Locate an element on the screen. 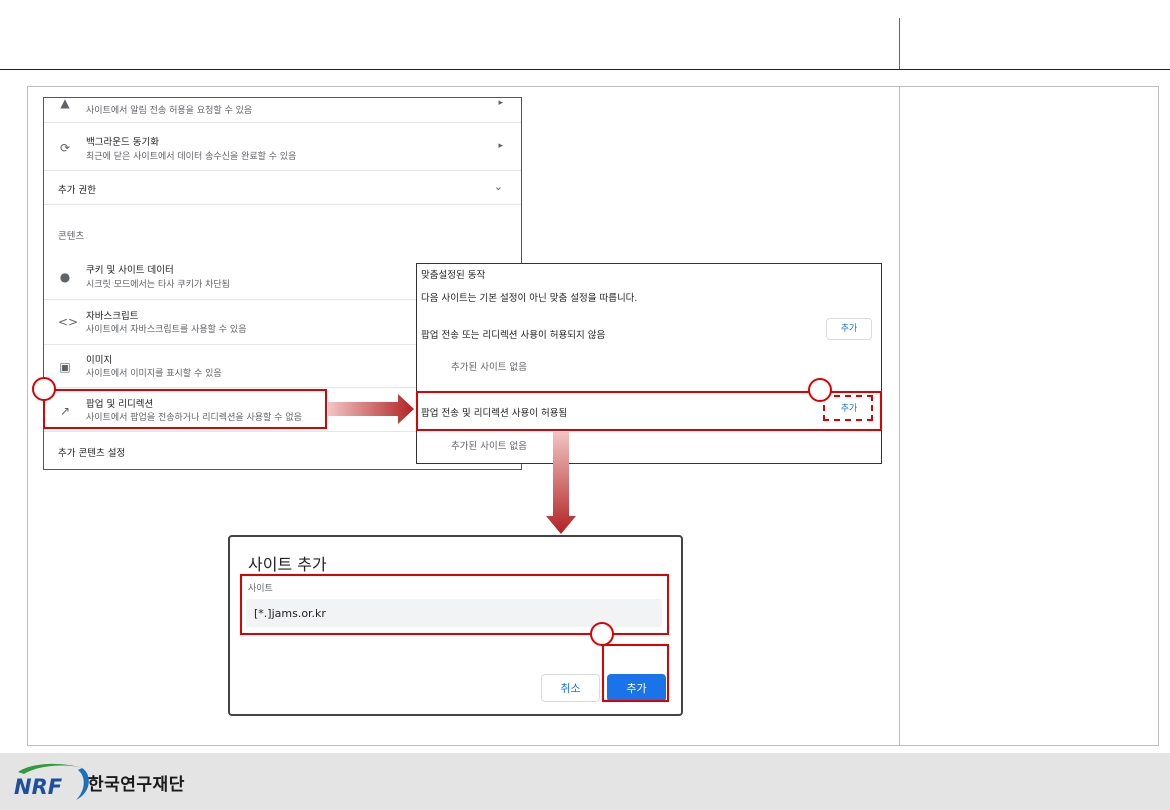 The image size is (1170, 810). logo-mark-text: NRF is located at coordinates (38, 787).